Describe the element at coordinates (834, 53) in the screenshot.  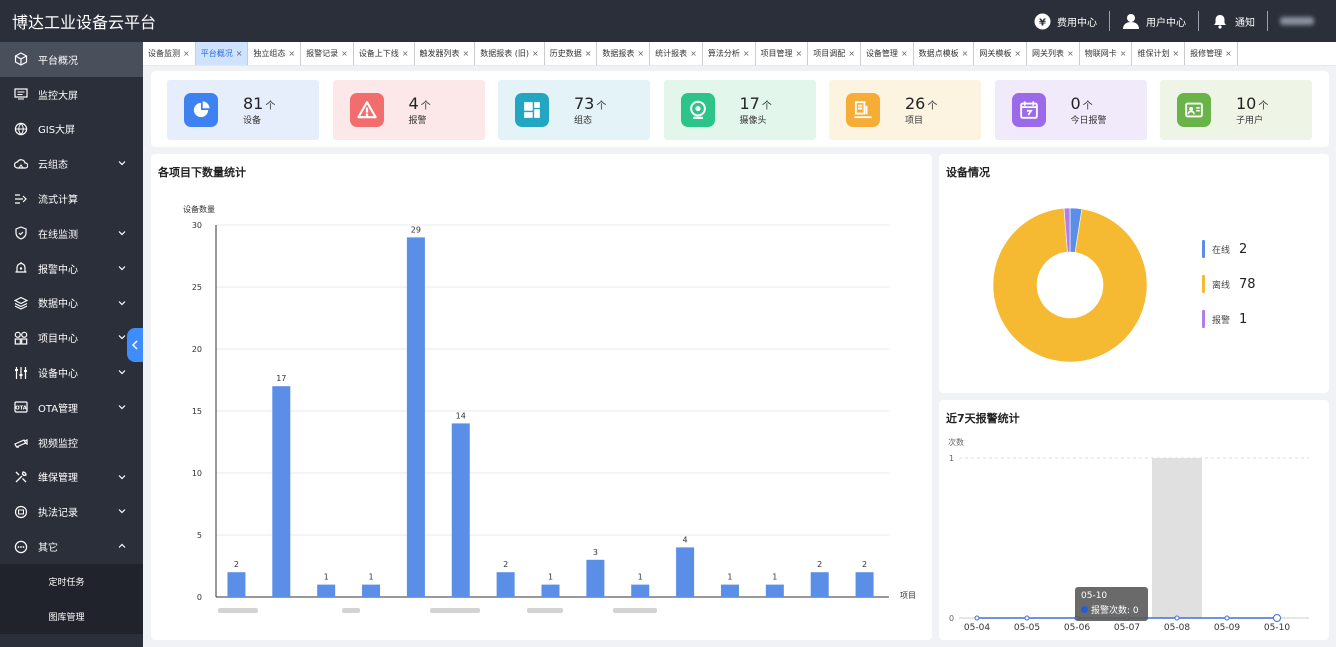
I see `tab-12: 项目调配 ×` at that location.